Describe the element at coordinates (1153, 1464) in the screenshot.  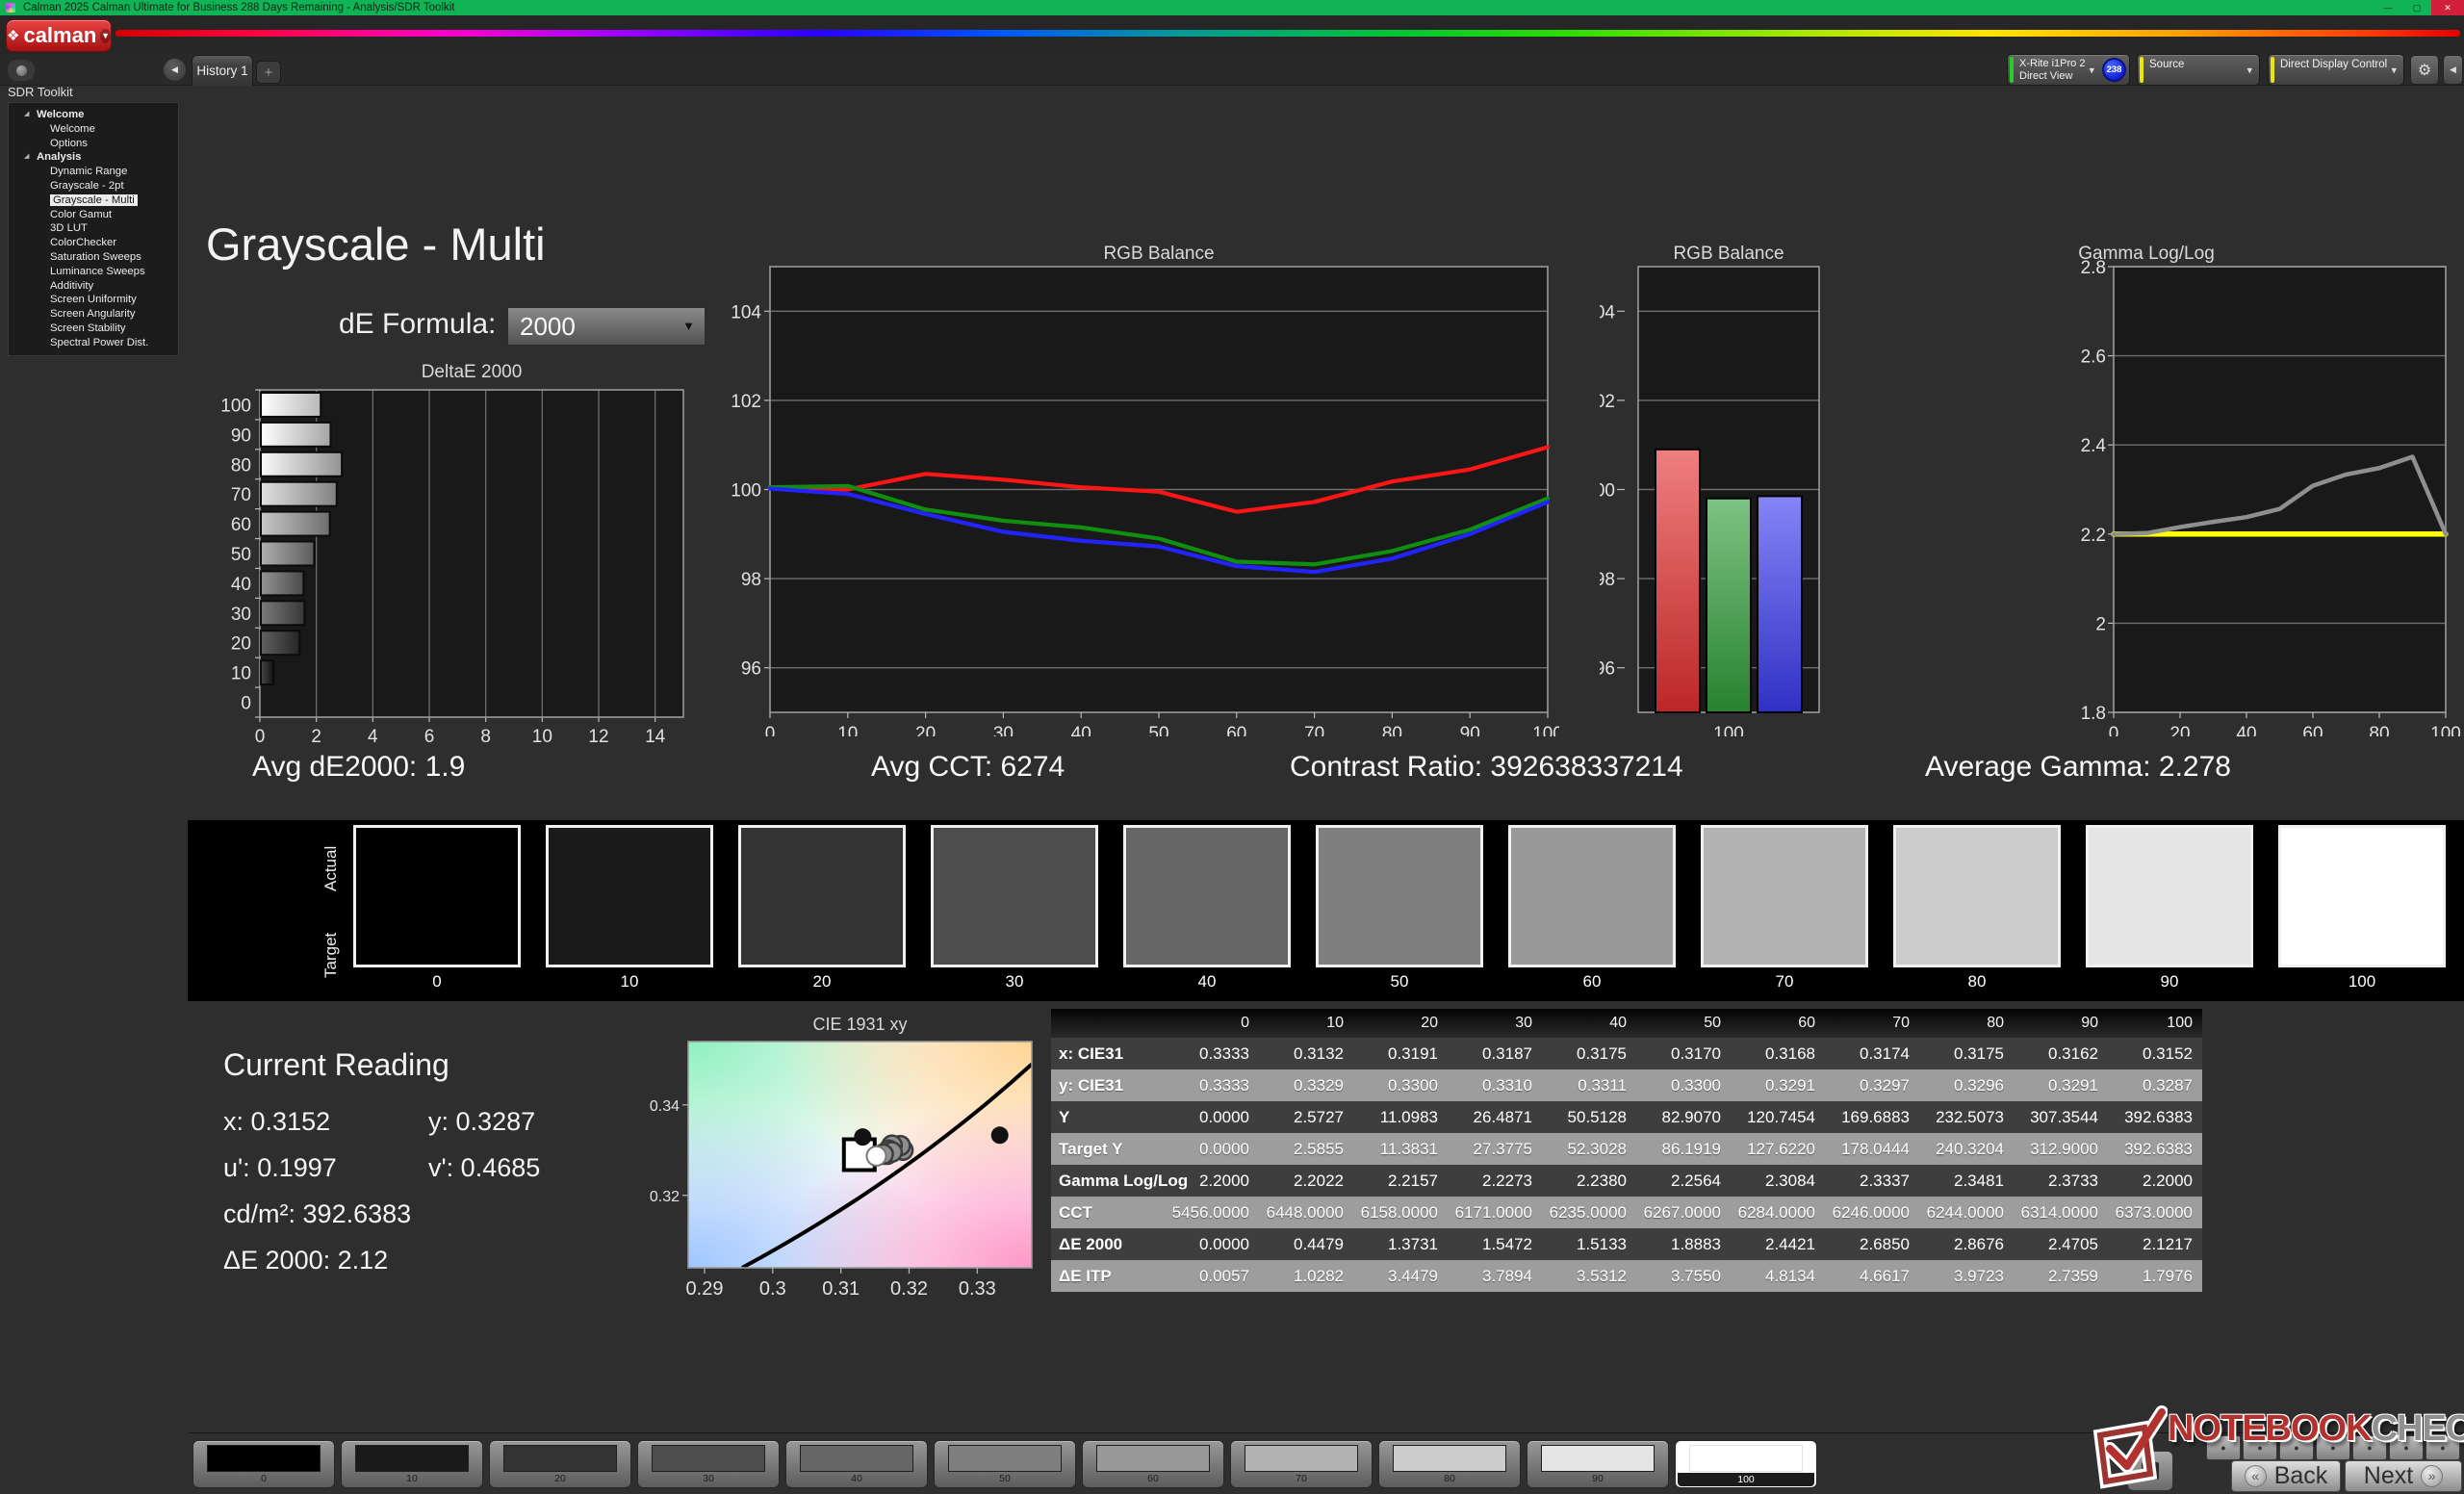
I see `pattern-button-60: 60` at that location.